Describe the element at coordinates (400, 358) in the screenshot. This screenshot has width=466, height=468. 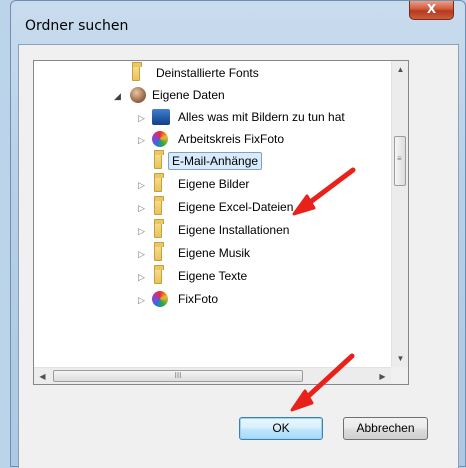
I see `scroll-down-arrow-icon: ▼` at that location.